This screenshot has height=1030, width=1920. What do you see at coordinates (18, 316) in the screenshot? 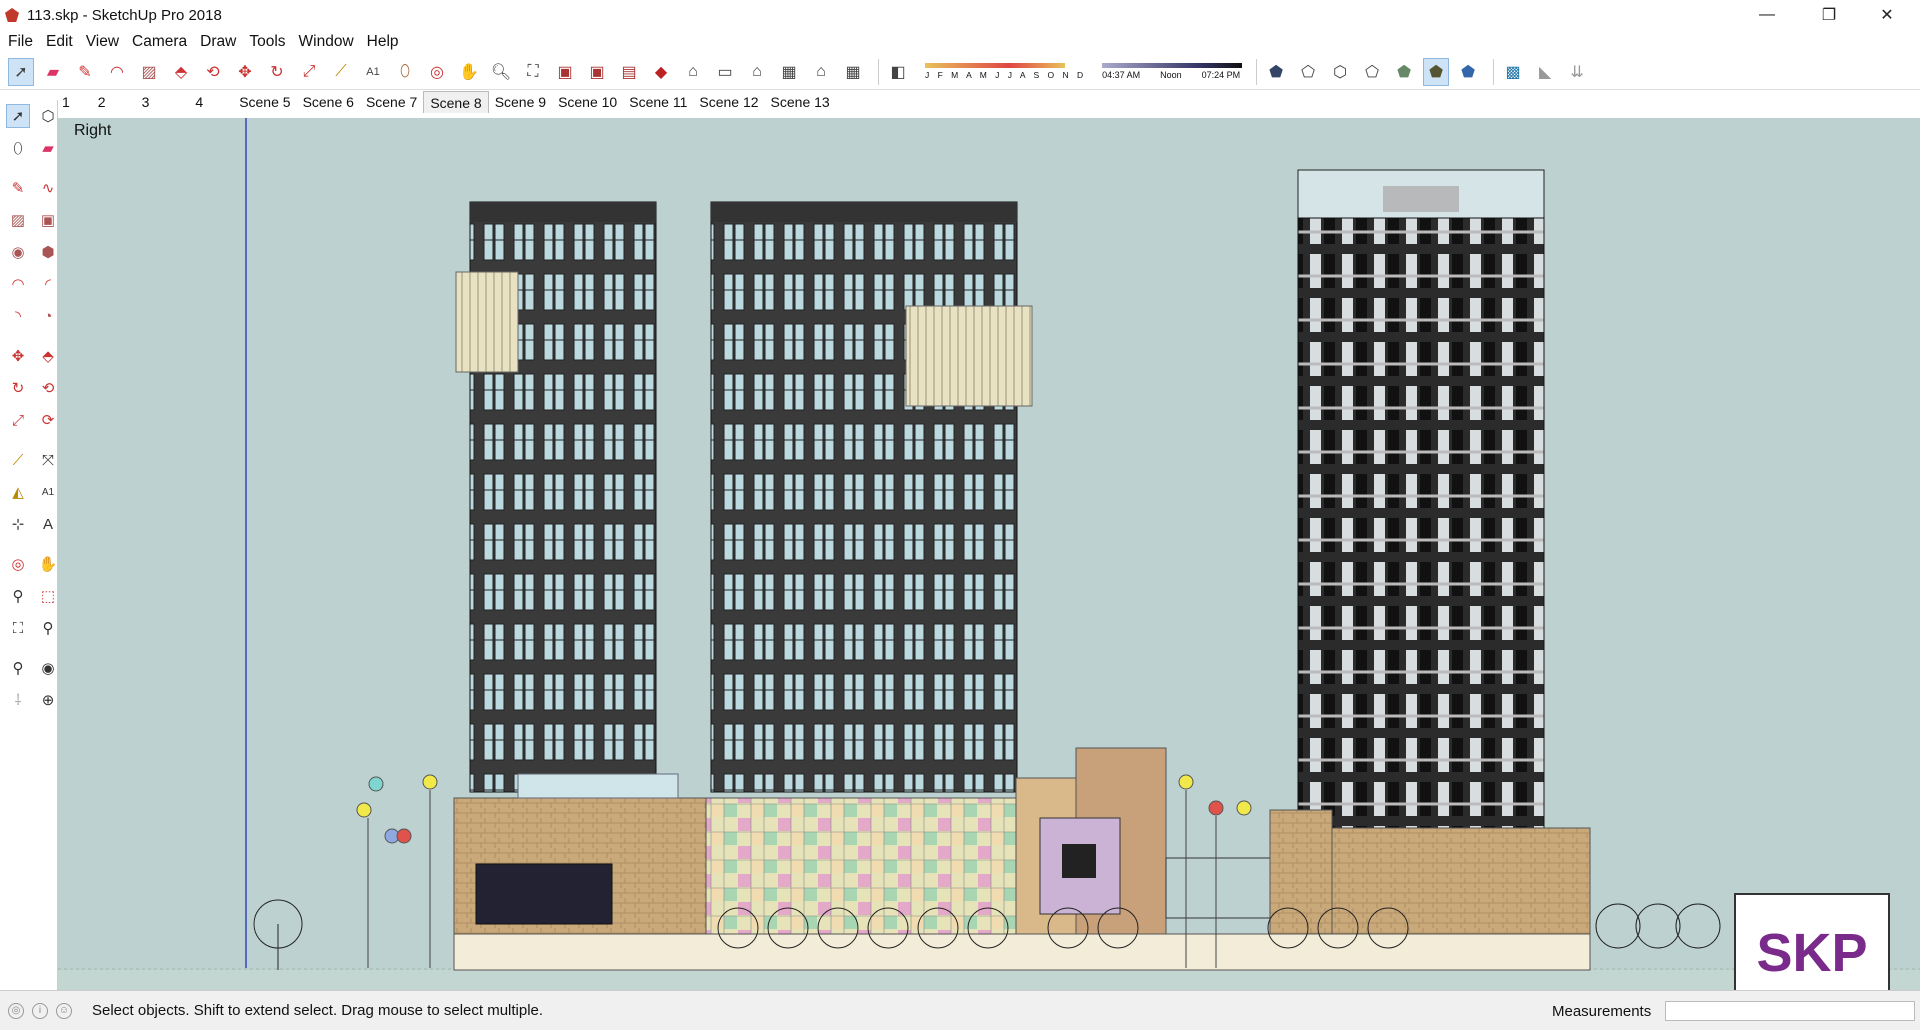
I see `three-point-arc-icon: ◝` at bounding box center [18, 316].